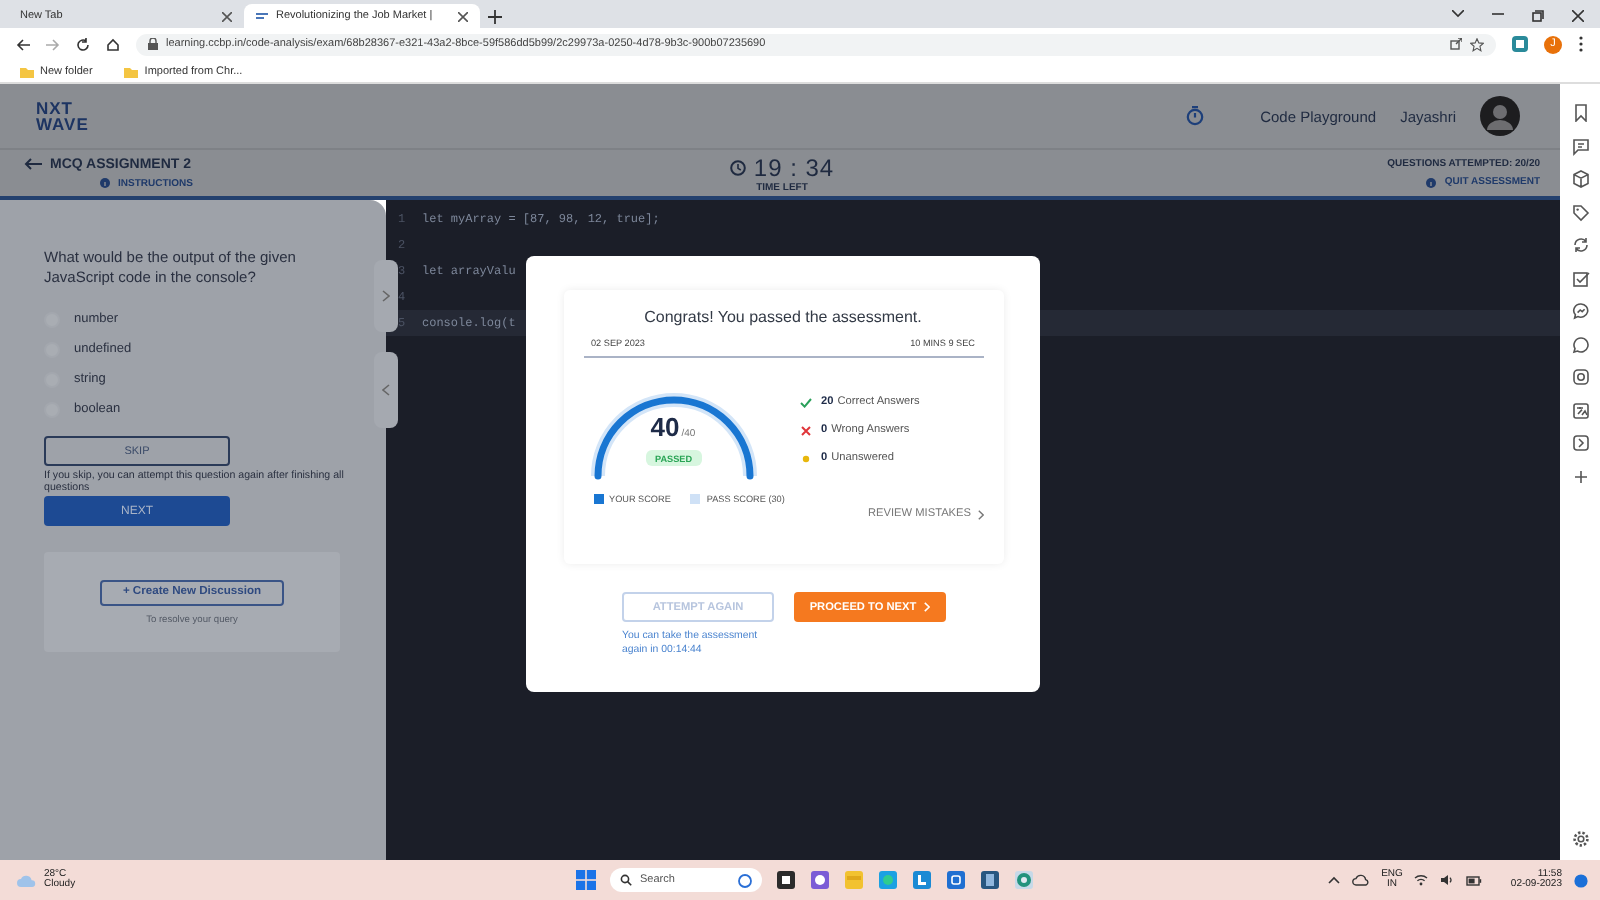  I want to click on notification-icon, so click(1581, 880).